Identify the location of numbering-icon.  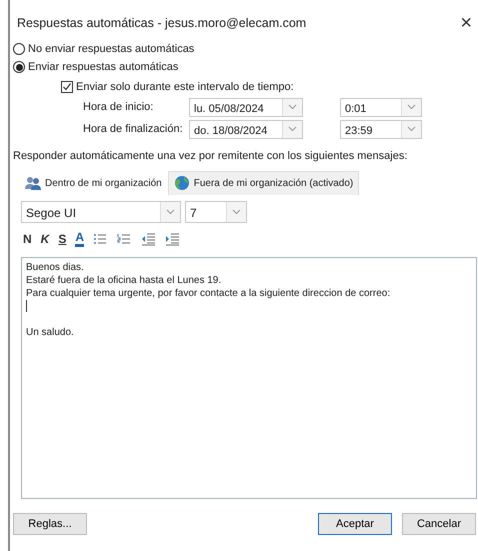
(124, 239).